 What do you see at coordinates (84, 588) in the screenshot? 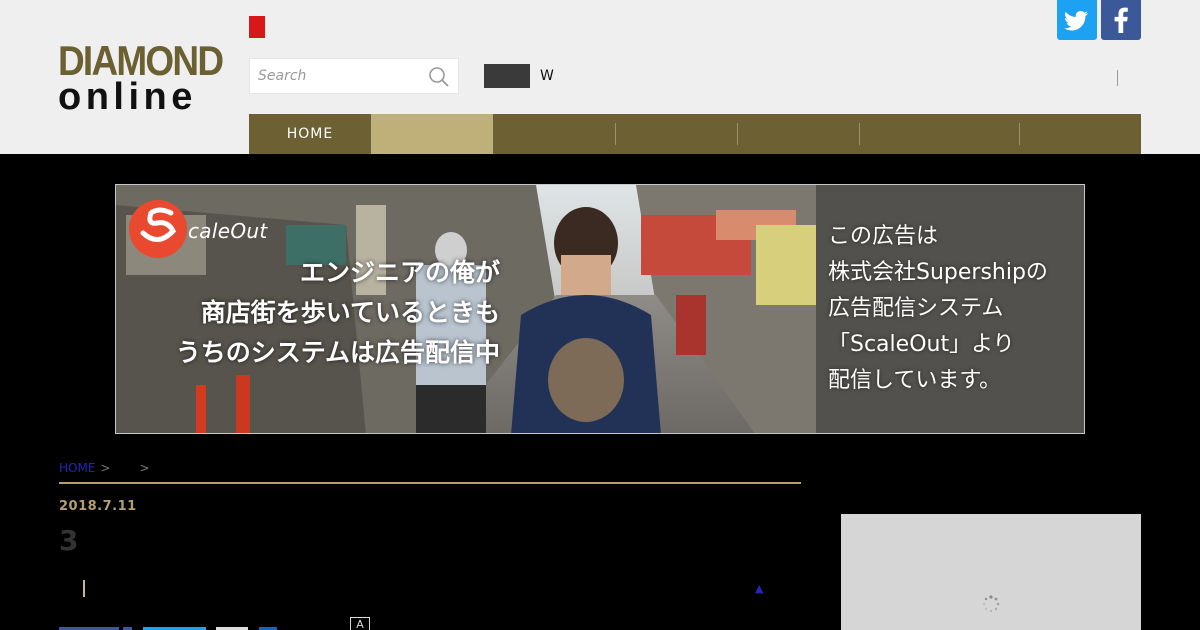
I see `text-caret` at bounding box center [84, 588].